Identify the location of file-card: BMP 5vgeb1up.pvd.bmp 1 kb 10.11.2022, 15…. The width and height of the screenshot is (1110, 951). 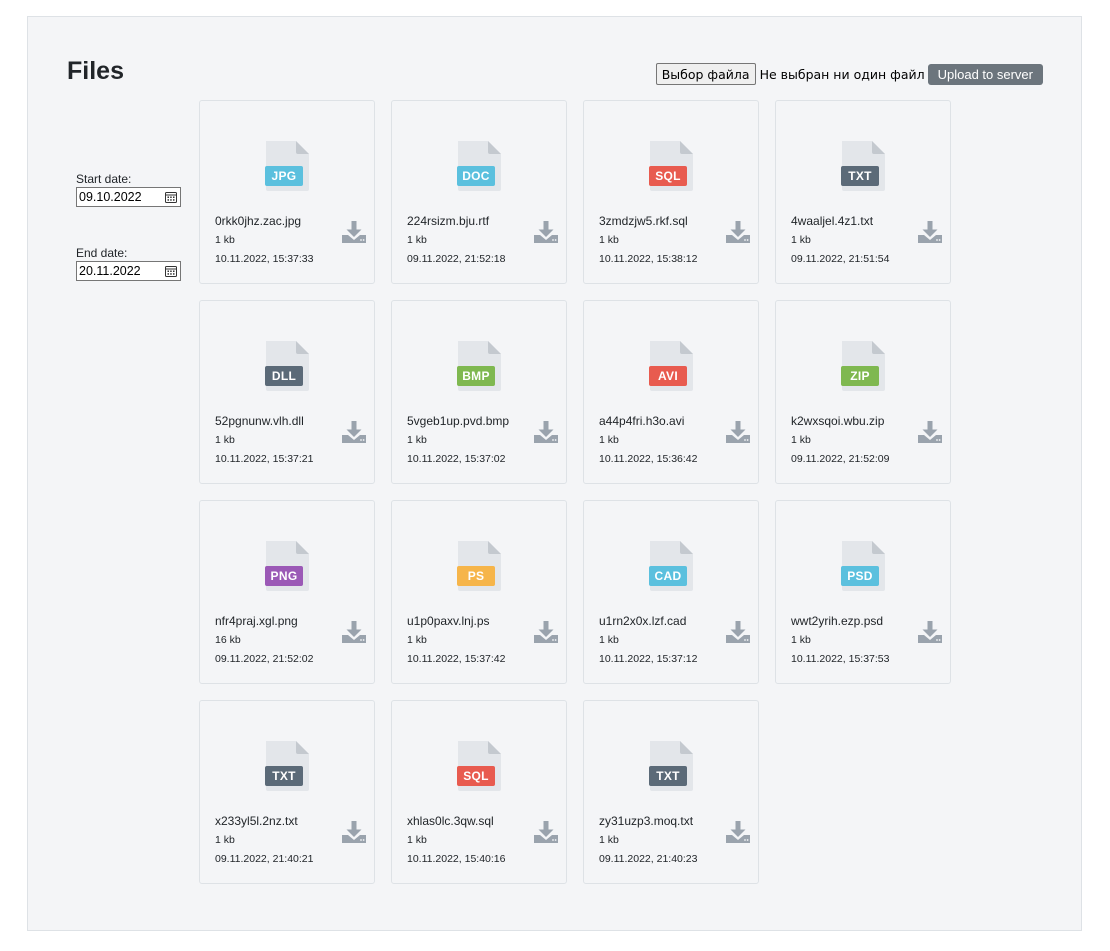
(479, 392).